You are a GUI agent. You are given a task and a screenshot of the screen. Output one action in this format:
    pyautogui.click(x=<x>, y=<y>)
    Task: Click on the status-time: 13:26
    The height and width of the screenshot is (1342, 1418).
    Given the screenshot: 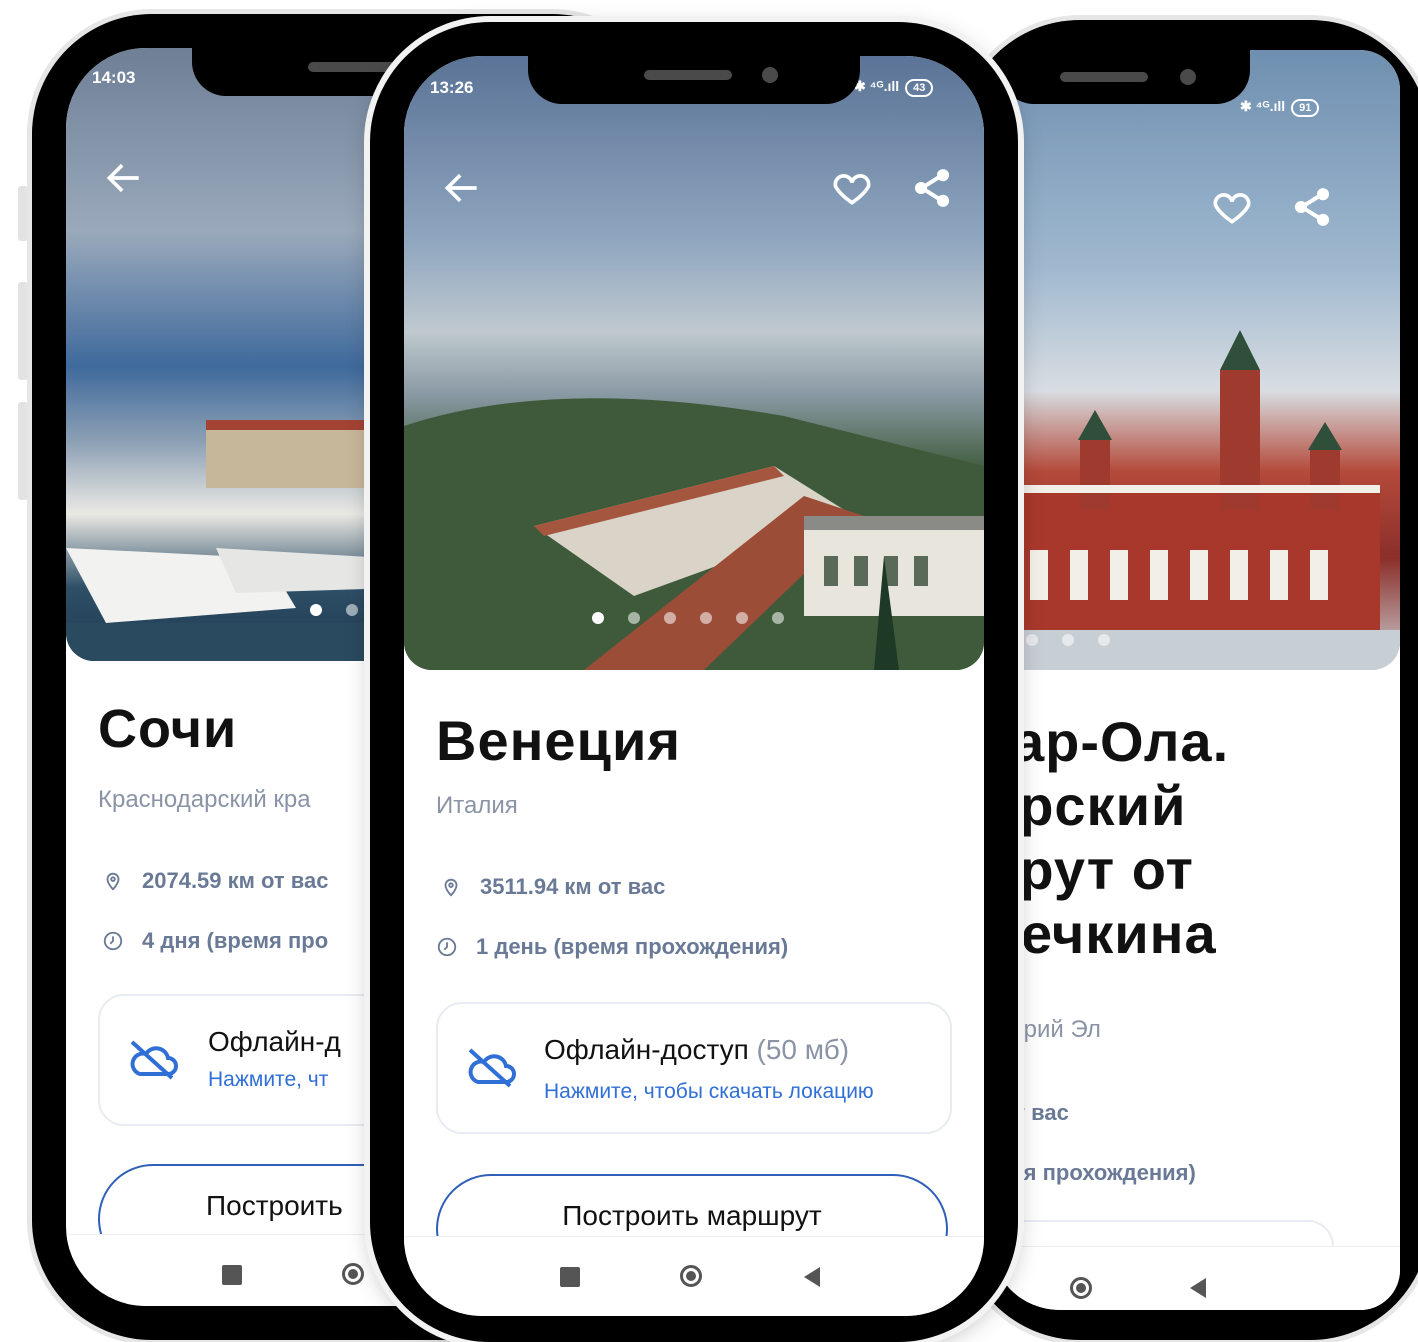 What is the action you would take?
    pyautogui.click(x=452, y=87)
    